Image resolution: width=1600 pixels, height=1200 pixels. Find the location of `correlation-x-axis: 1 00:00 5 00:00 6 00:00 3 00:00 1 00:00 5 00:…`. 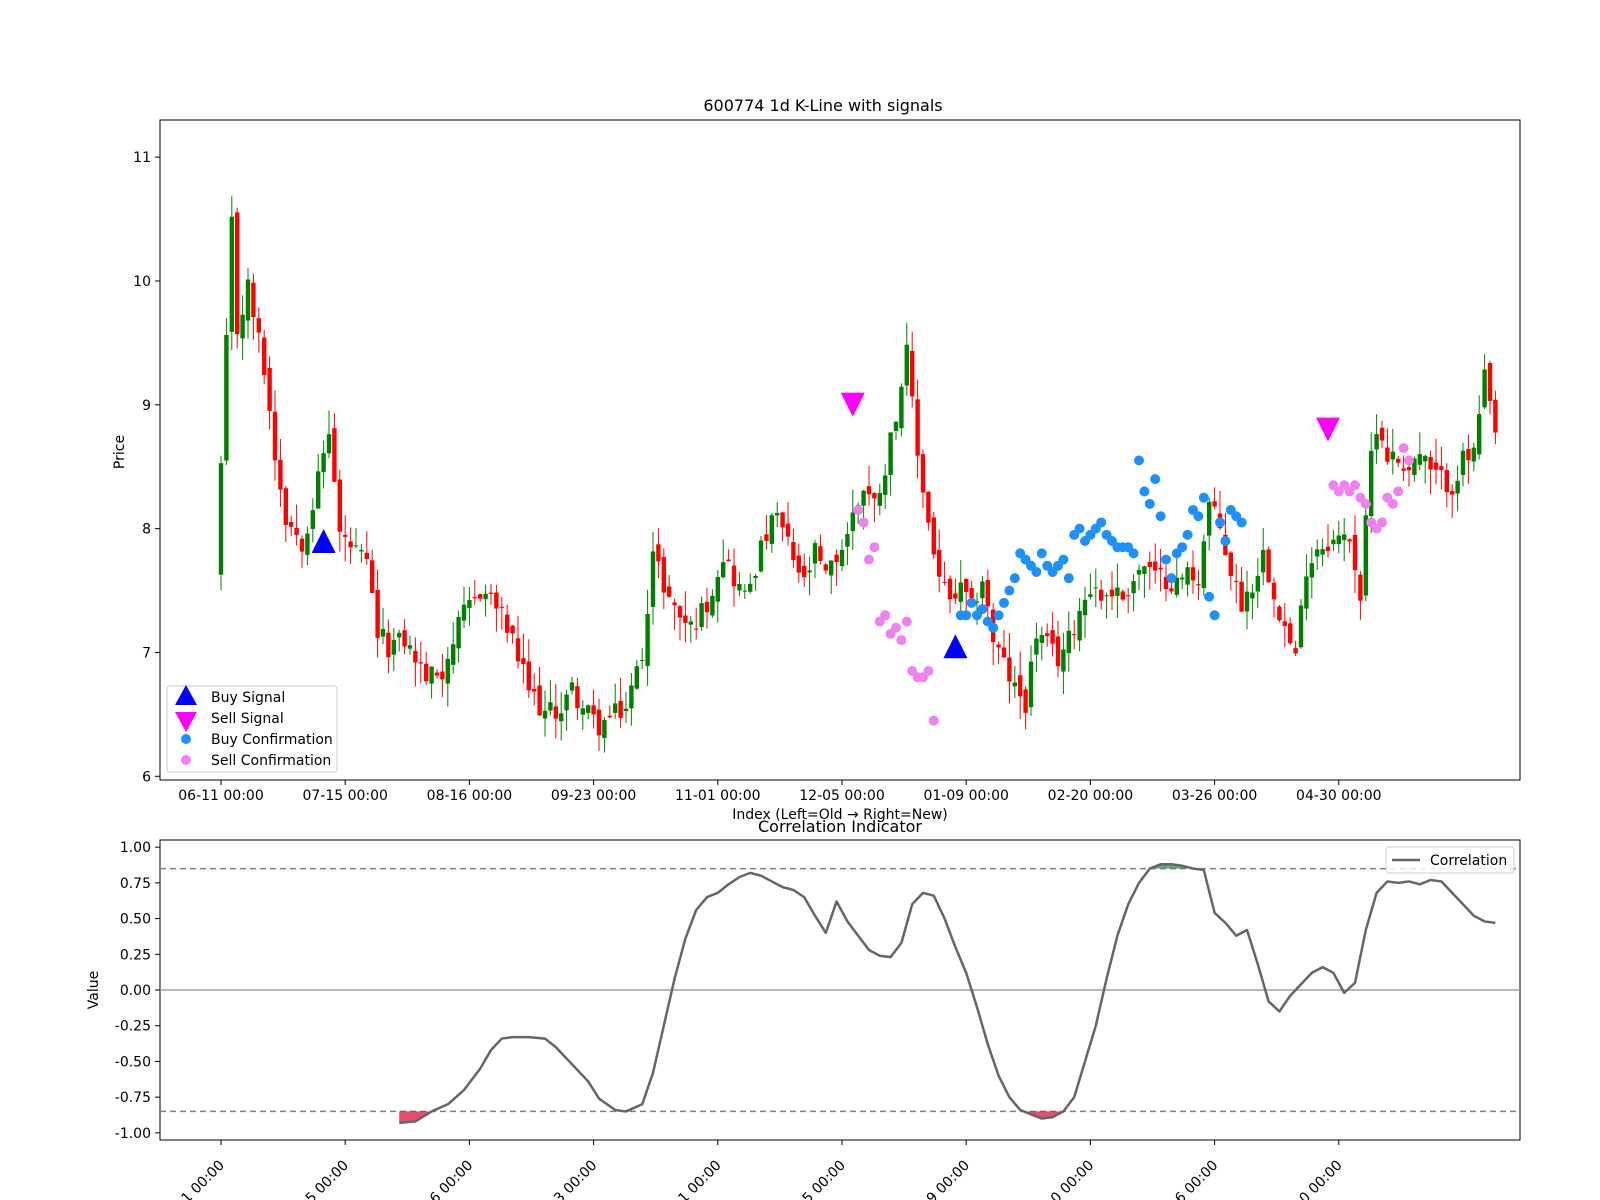

correlation-x-axis: 1 00:00 5 00:00 6 00:00 3 00:00 1 00:00 5 00:… is located at coordinates (762, 1170).